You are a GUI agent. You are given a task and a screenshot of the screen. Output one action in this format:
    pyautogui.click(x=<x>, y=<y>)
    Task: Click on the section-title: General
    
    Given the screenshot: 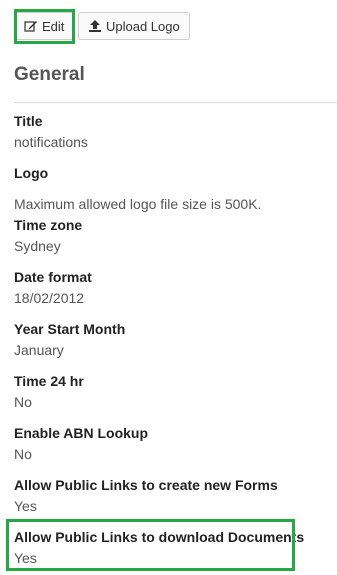 What is the action you would take?
    pyautogui.click(x=49, y=74)
    